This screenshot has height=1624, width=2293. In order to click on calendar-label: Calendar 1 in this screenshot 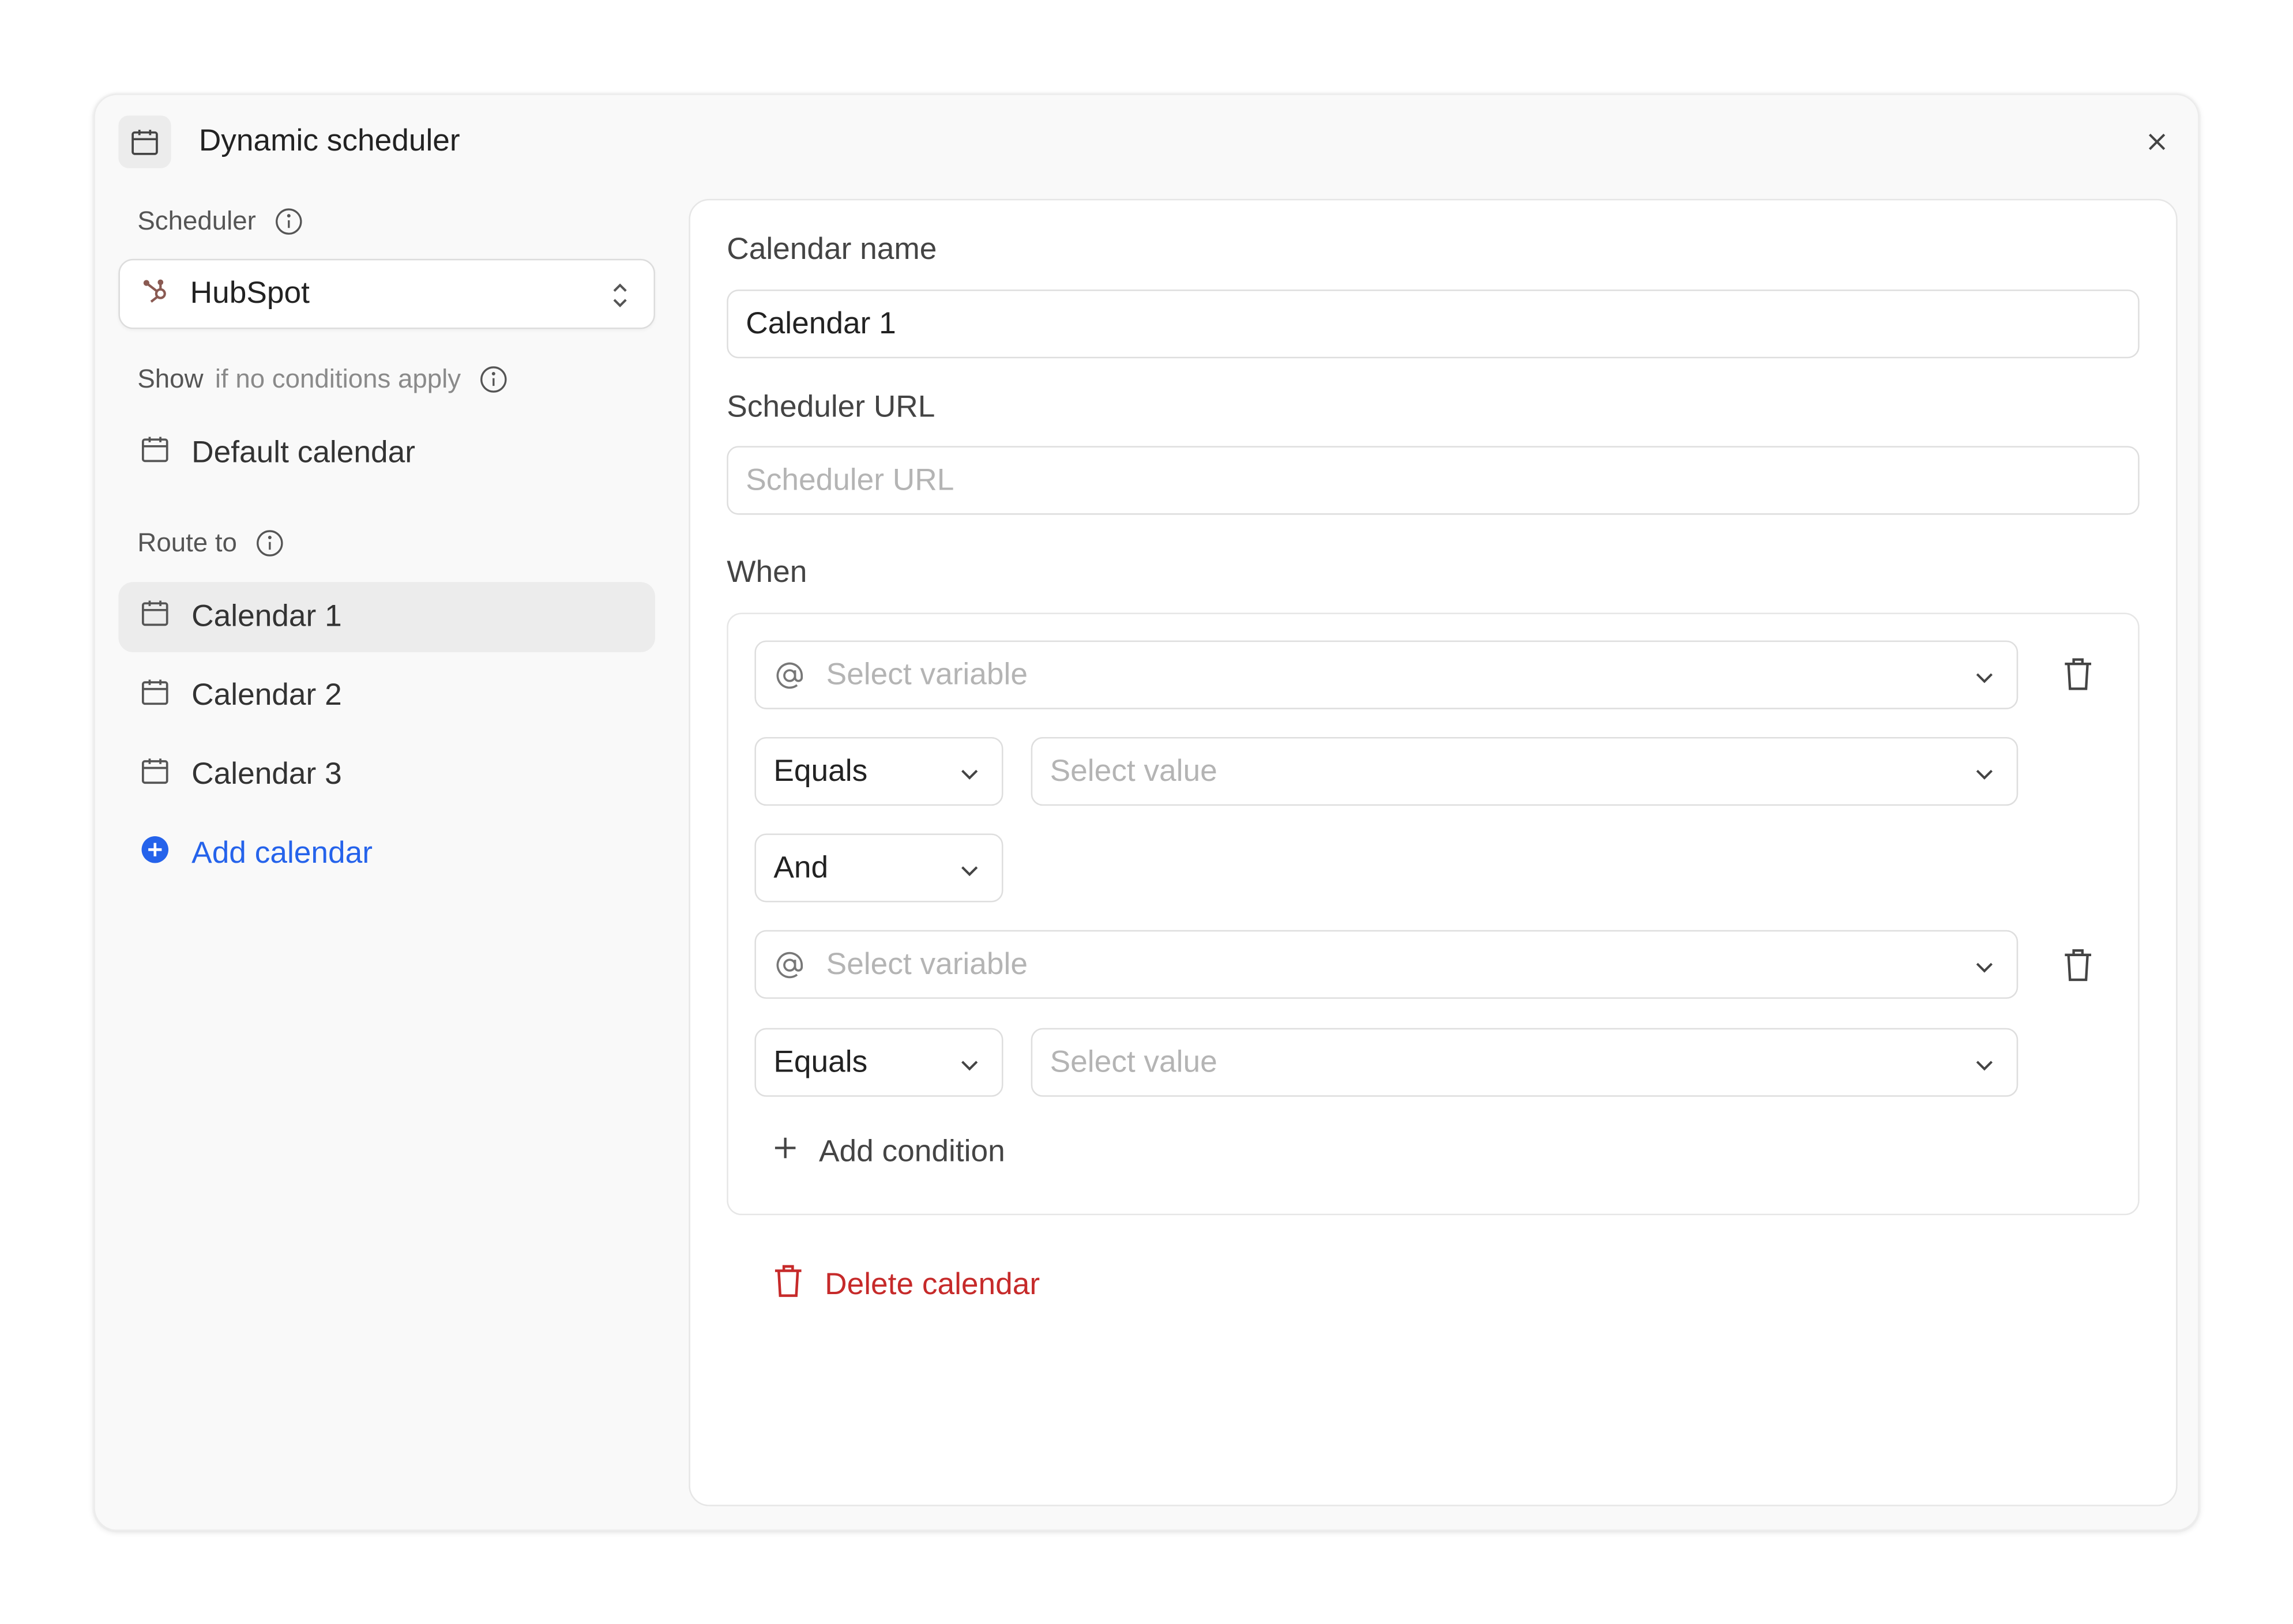, I will do `click(266, 616)`.